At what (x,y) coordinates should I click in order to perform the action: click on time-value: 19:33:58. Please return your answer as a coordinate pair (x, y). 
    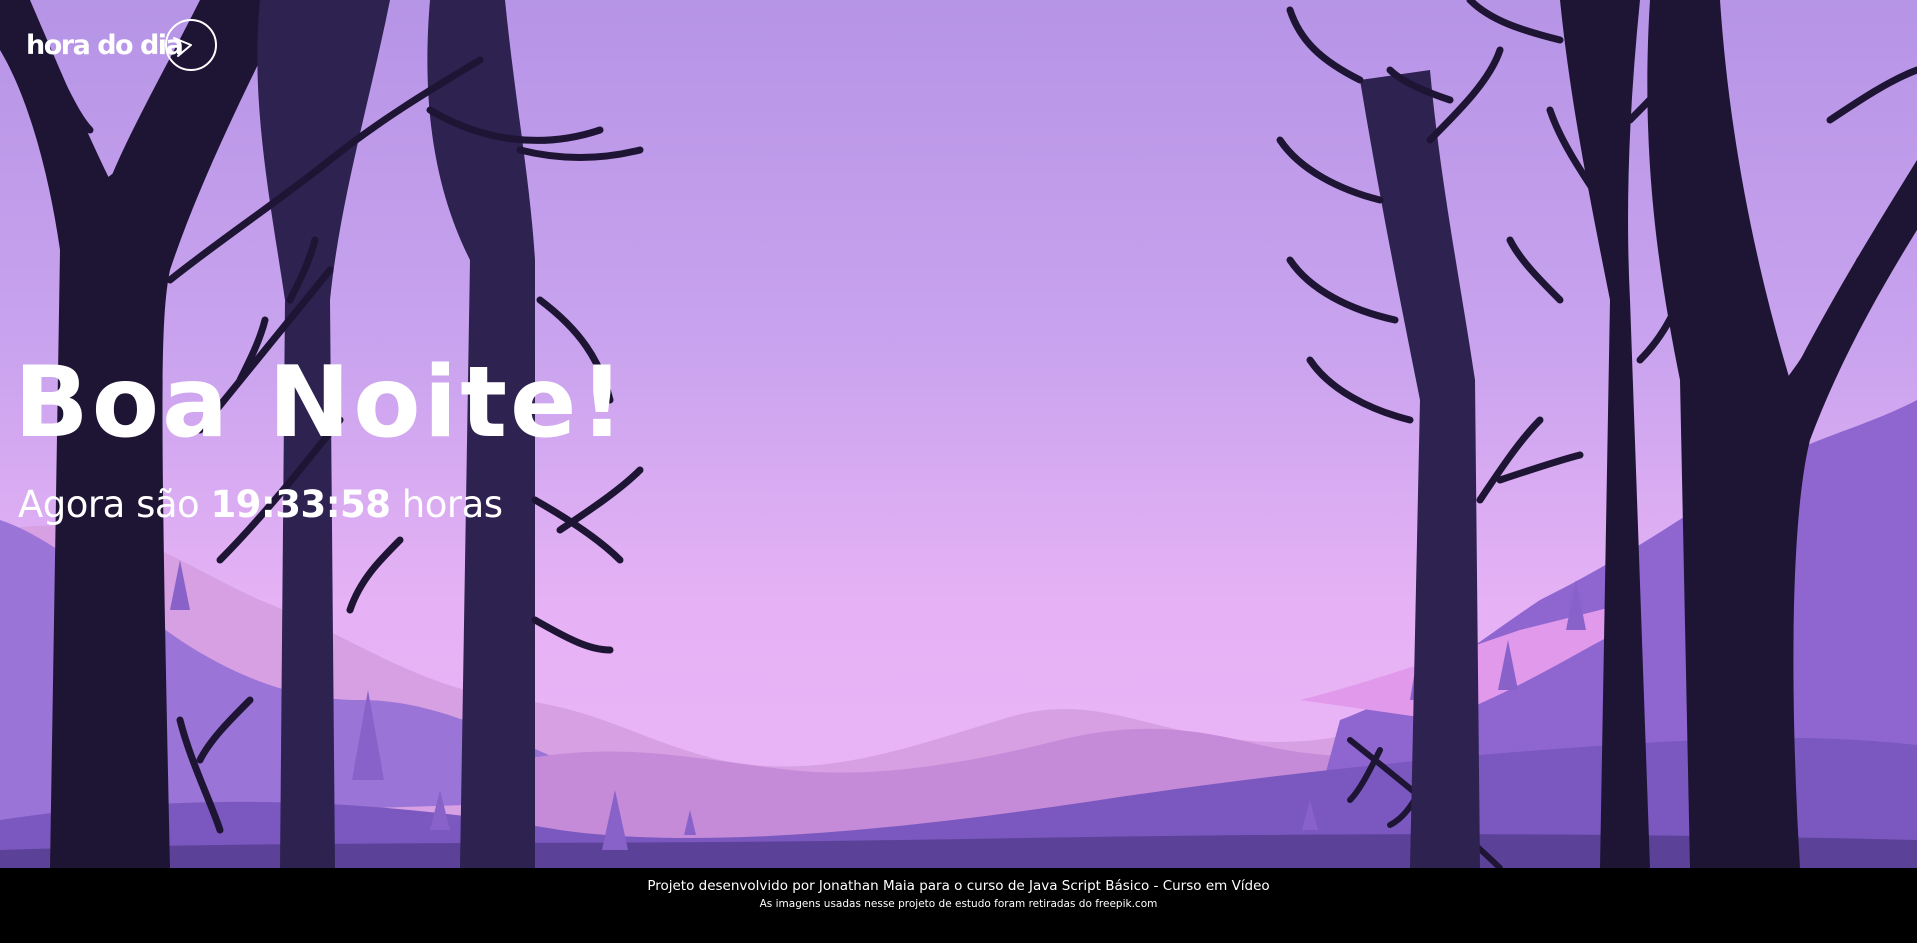
    Looking at the image, I should click on (300, 504).